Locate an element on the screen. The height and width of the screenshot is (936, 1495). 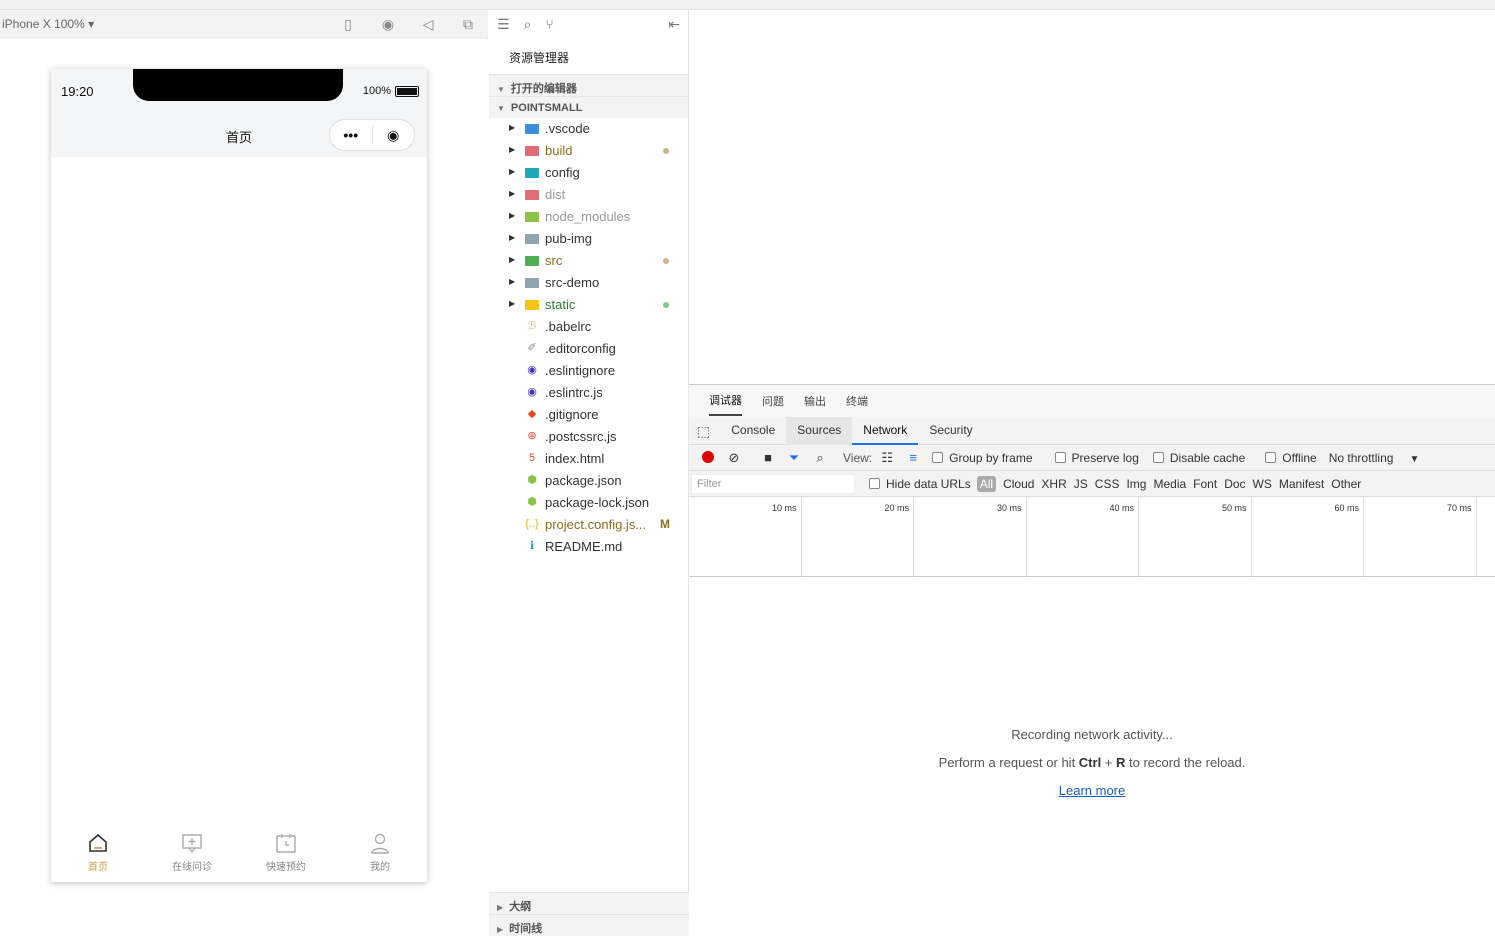
filter-type-media: Media is located at coordinates (1169, 484).